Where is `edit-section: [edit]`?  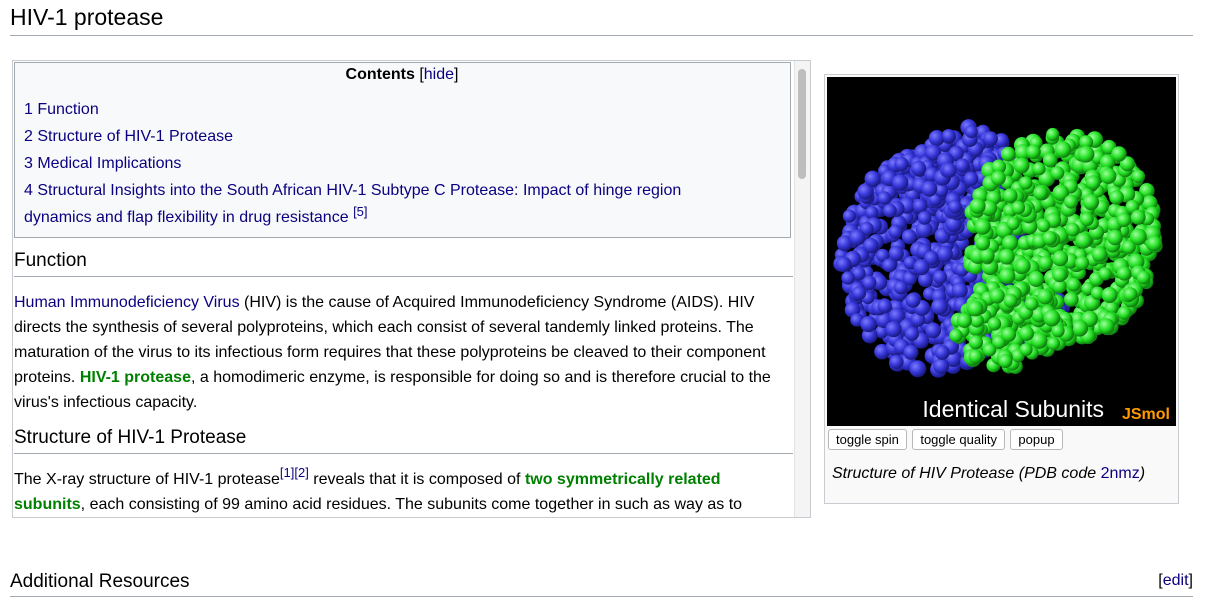 edit-section: [edit] is located at coordinates (1175, 581).